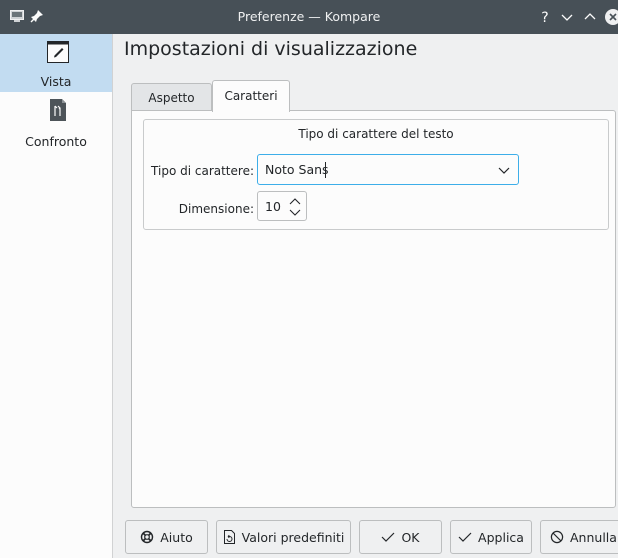 This screenshot has height=558, width=618. I want to click on maximize-chevron-up-icon, so click(590, 17).